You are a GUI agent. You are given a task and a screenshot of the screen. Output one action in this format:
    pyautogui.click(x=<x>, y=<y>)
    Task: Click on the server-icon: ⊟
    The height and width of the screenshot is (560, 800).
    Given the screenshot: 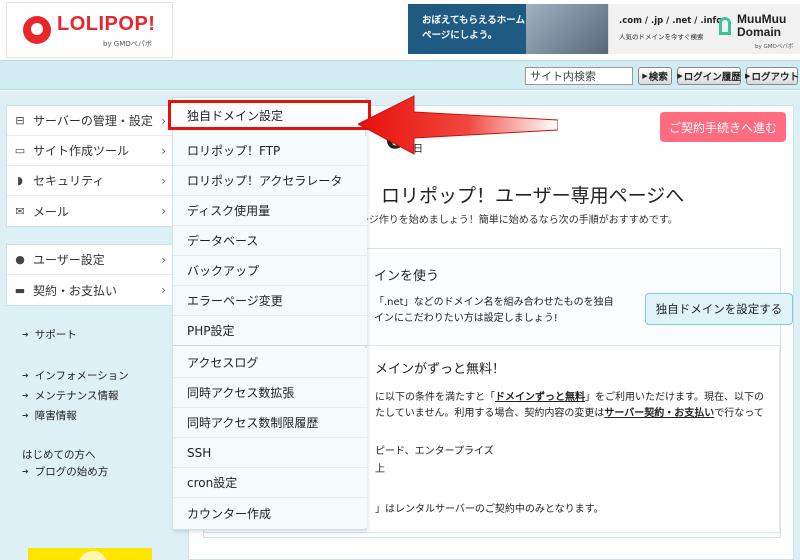 What is the action you would take?
    pyautogui.click(x=20, y=120)
    